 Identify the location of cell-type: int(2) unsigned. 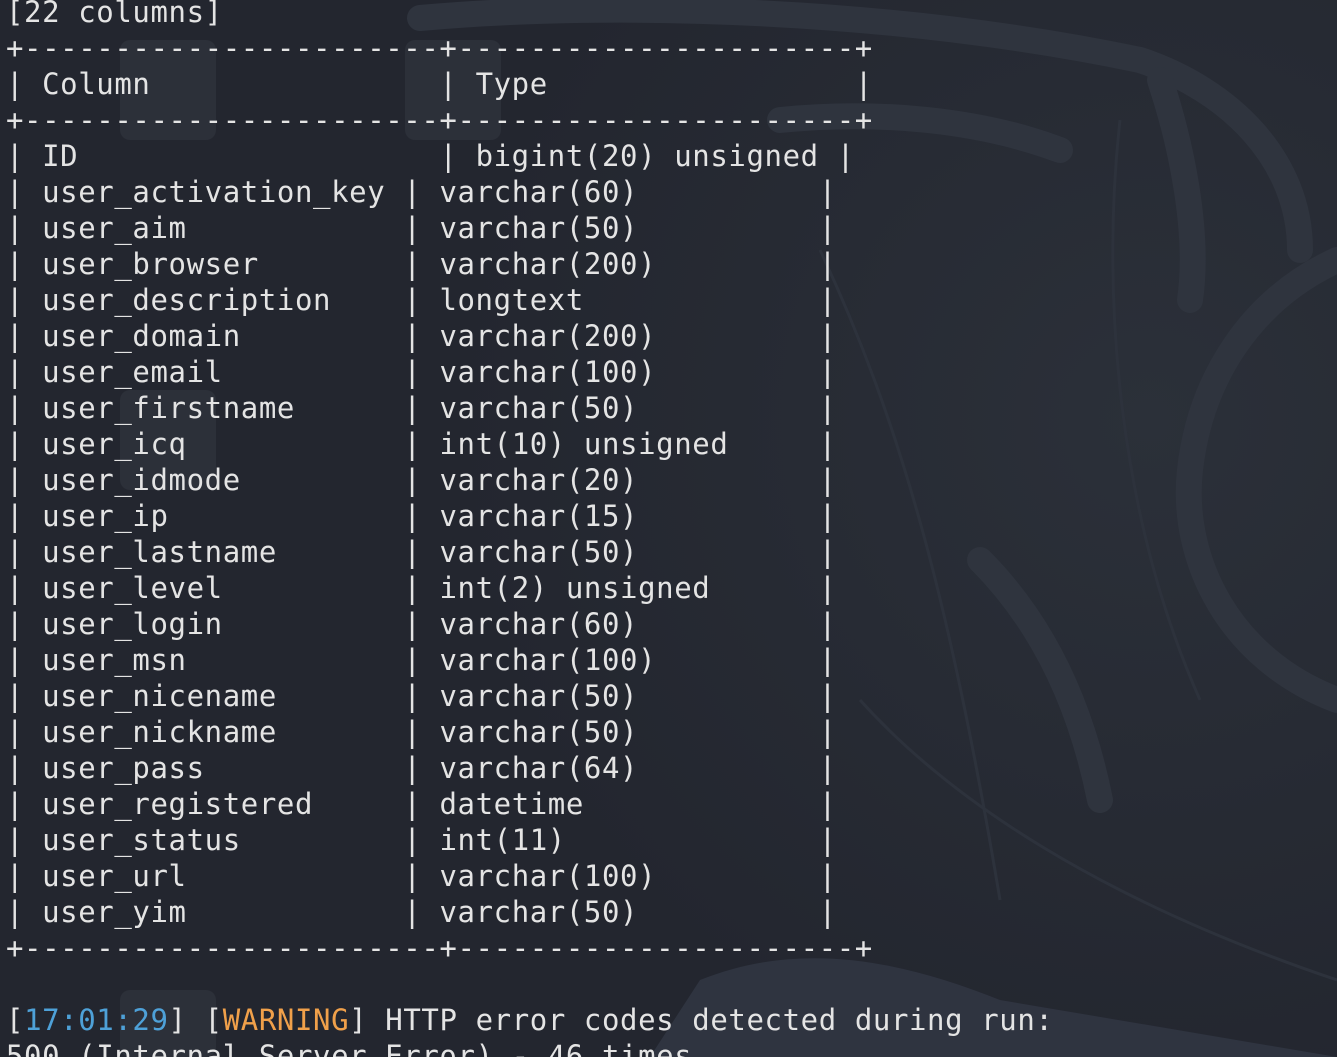
(575, 588).